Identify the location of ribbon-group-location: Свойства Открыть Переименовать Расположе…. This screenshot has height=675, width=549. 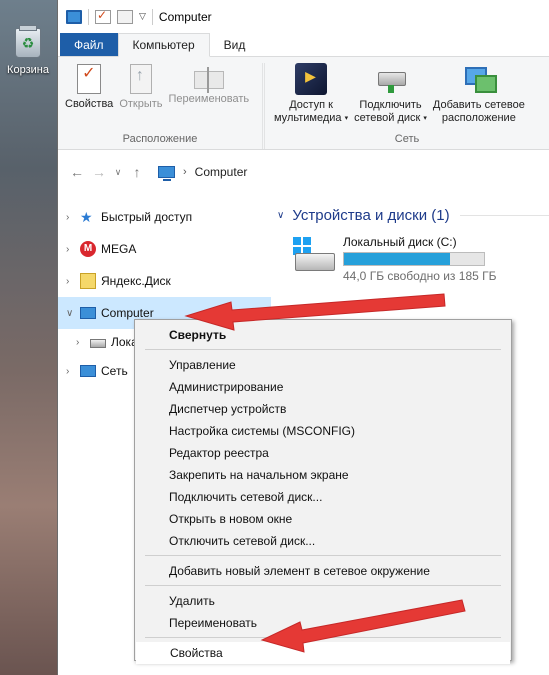
(160, 106).